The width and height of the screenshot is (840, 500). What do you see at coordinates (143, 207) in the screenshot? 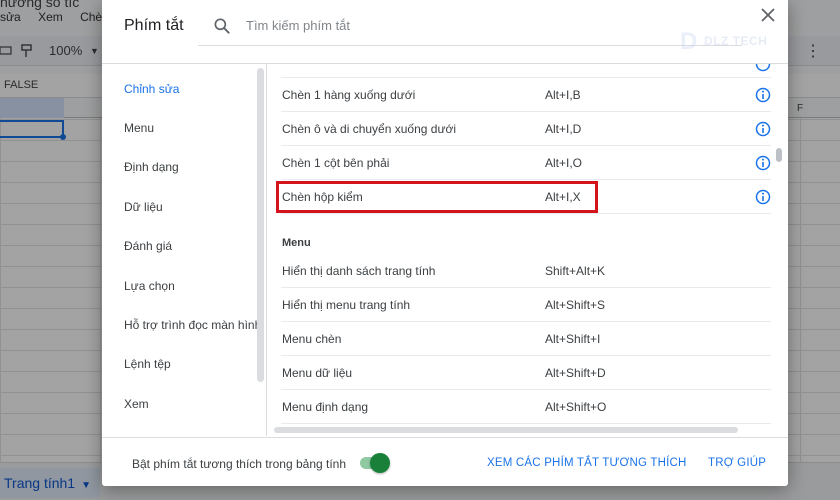
I see `category-data: Dữ liệu` at bounding box center [143, 207].